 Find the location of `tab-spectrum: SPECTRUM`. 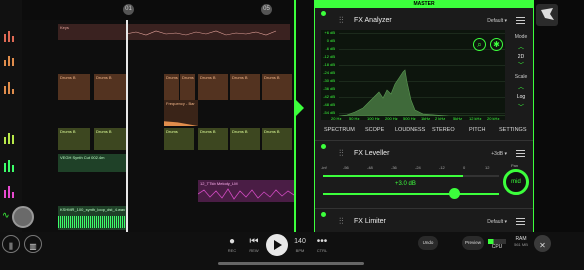

tab-spectrum: SPECTRUM is located at coordinates (339, 130).